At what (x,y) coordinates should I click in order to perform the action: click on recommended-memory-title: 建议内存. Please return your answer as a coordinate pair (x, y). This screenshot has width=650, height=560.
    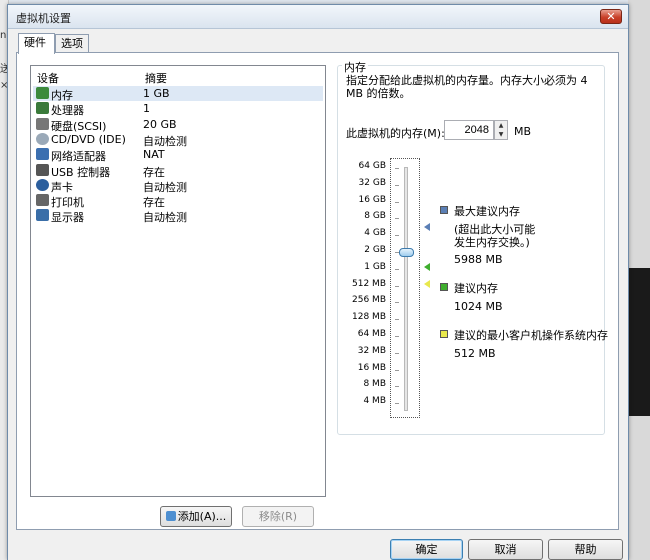
    Looking at the image, I should click on (476, 288).